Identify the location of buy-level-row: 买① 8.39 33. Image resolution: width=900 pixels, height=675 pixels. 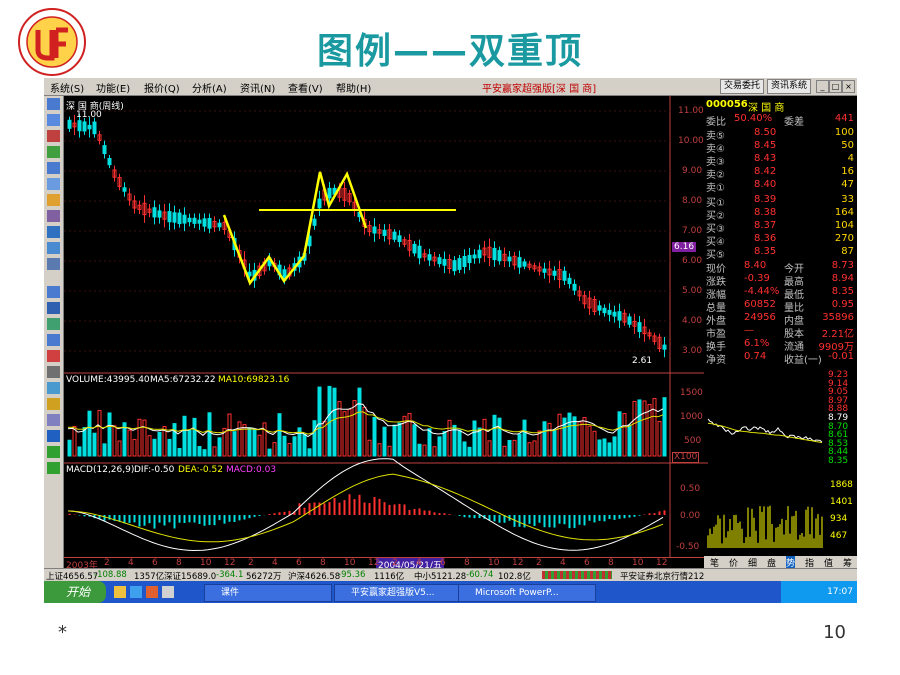
(780, 201).